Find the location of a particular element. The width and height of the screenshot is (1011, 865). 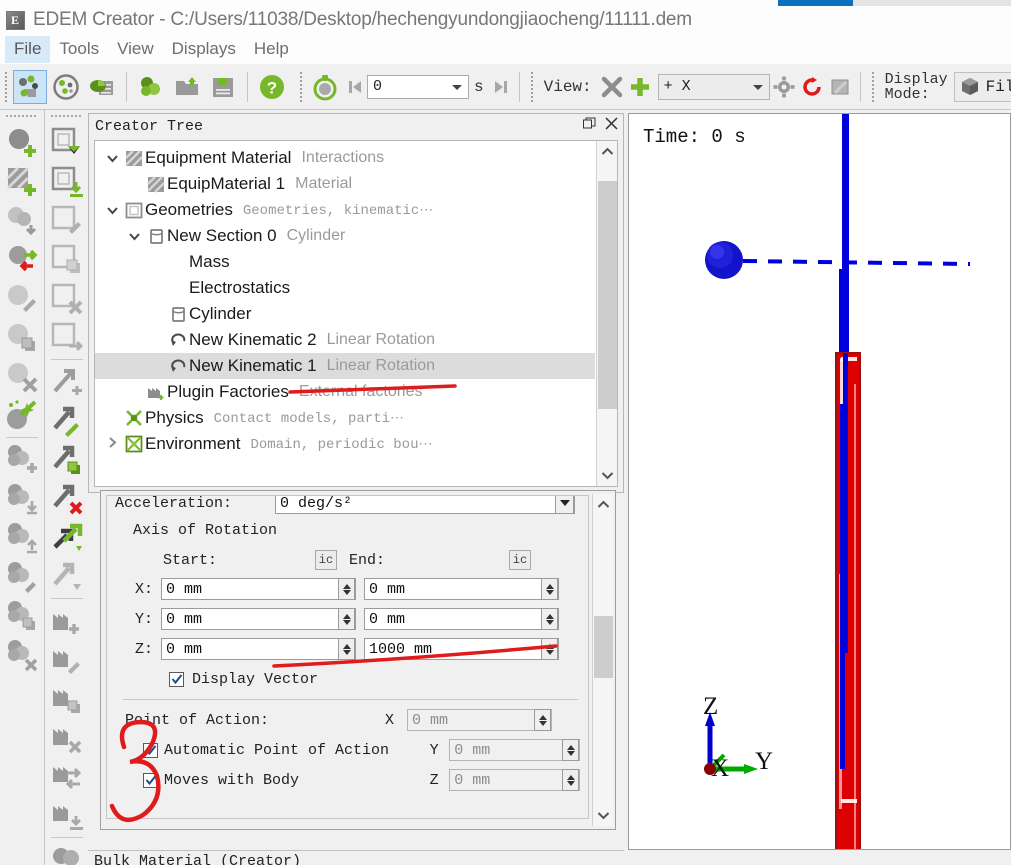

menu-file: File is located at coordinates (28, 49).